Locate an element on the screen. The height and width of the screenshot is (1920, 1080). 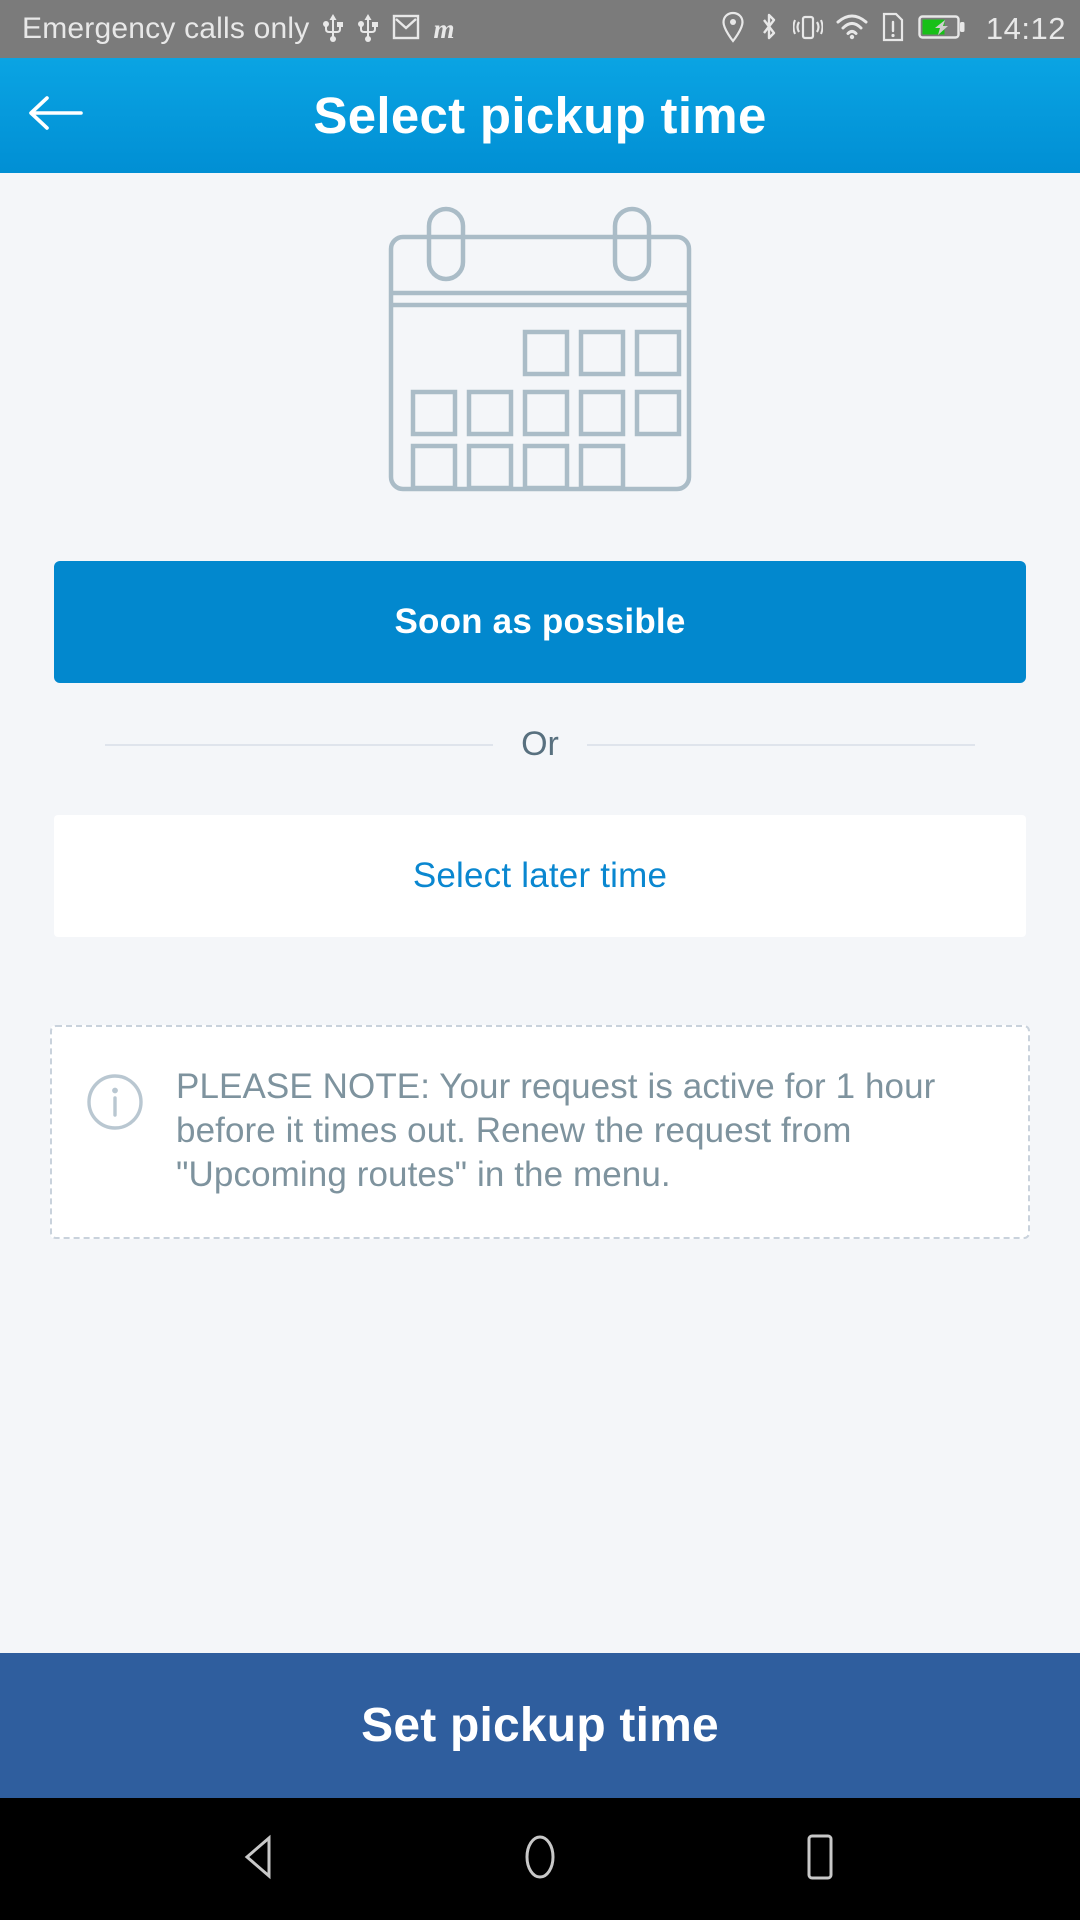
android-back-icon is located at coordinates (260, 1859).